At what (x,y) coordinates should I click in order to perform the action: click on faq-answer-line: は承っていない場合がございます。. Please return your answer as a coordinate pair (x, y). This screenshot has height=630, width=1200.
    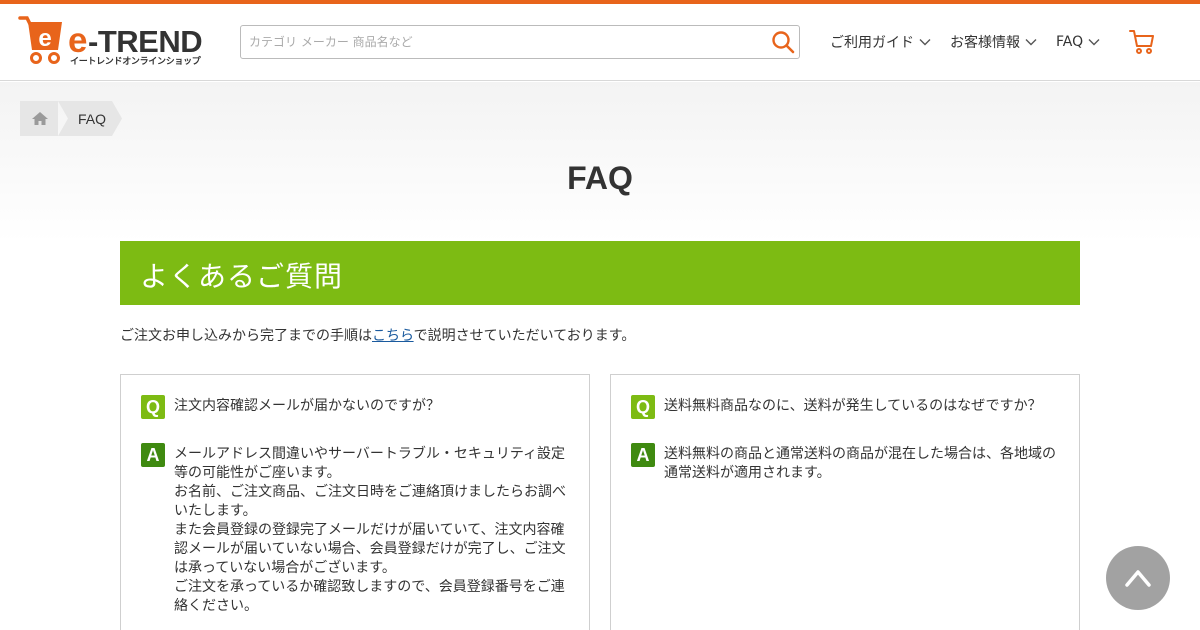
    Looking at the image, I should click on (285, 568).